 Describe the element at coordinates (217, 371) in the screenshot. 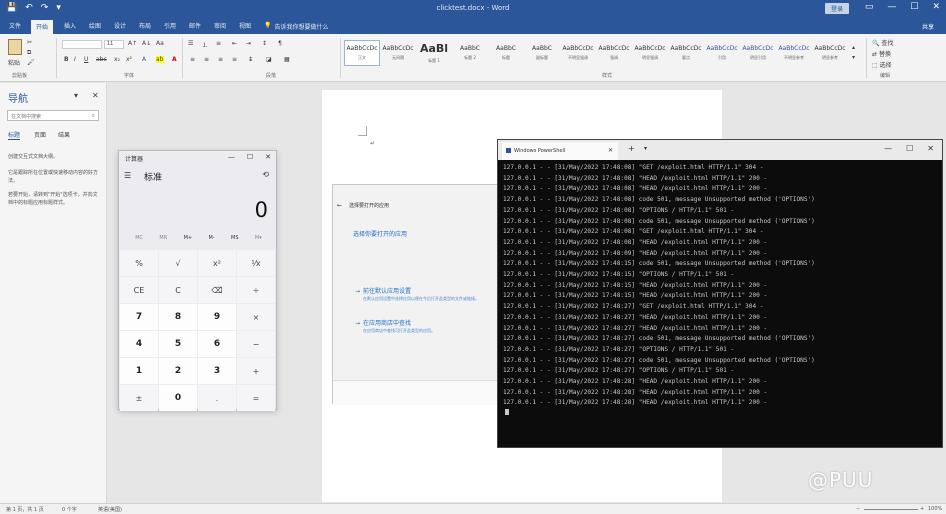

I see `calc-key: 3` at that location.